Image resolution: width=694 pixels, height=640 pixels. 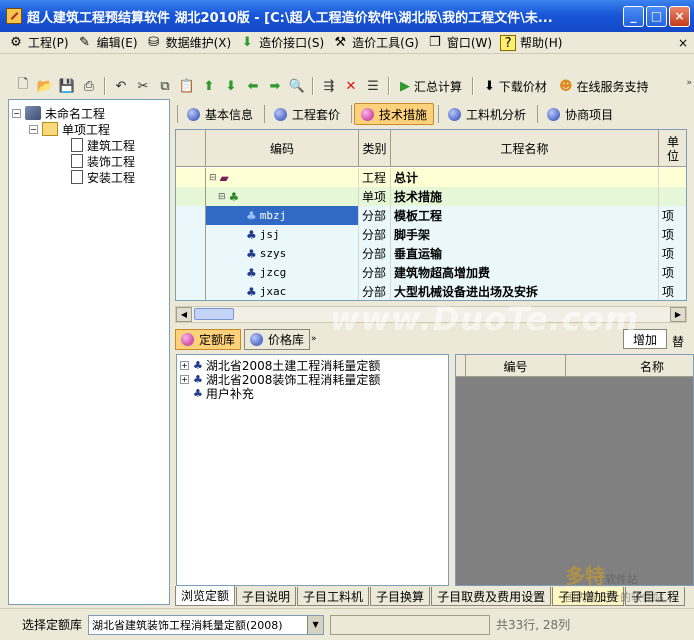 What do you see at coordinates (297, 86) in the screenshot?
I see `find-icon: 🔍` at bounding box center [297, 86].